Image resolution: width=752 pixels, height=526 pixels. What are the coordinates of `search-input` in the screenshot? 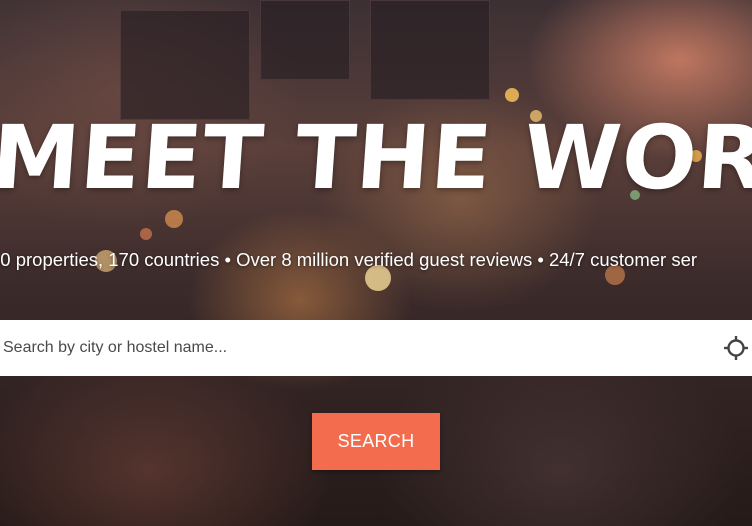 It's located at (361, 348).